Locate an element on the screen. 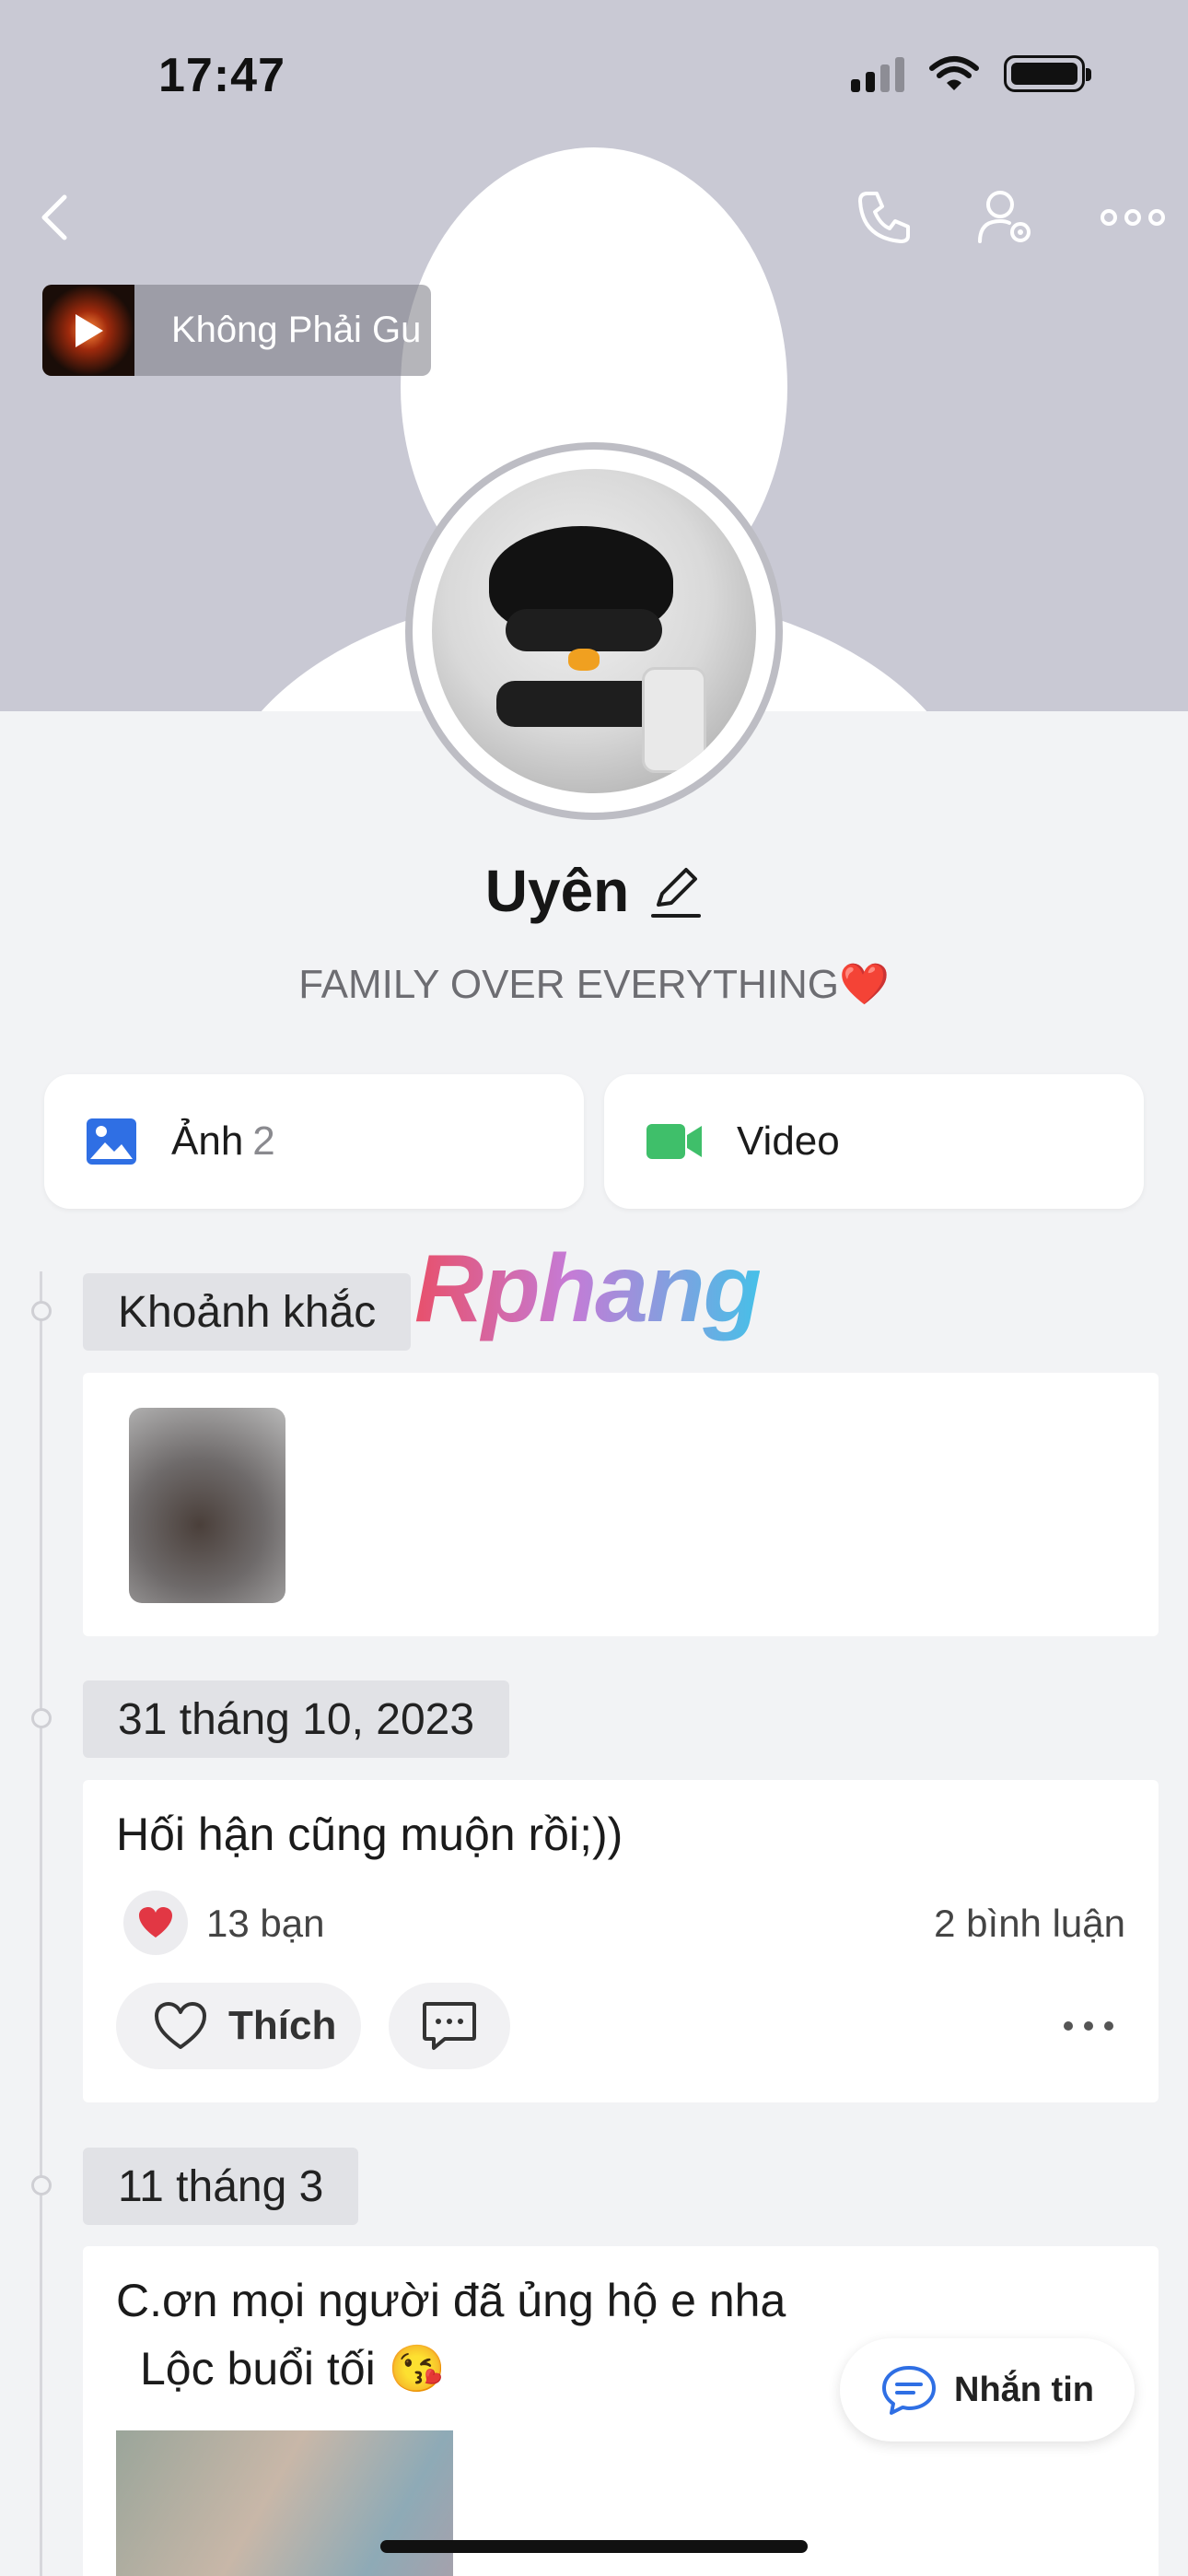  like-button: Thích is located at coordinates (239, 2026).